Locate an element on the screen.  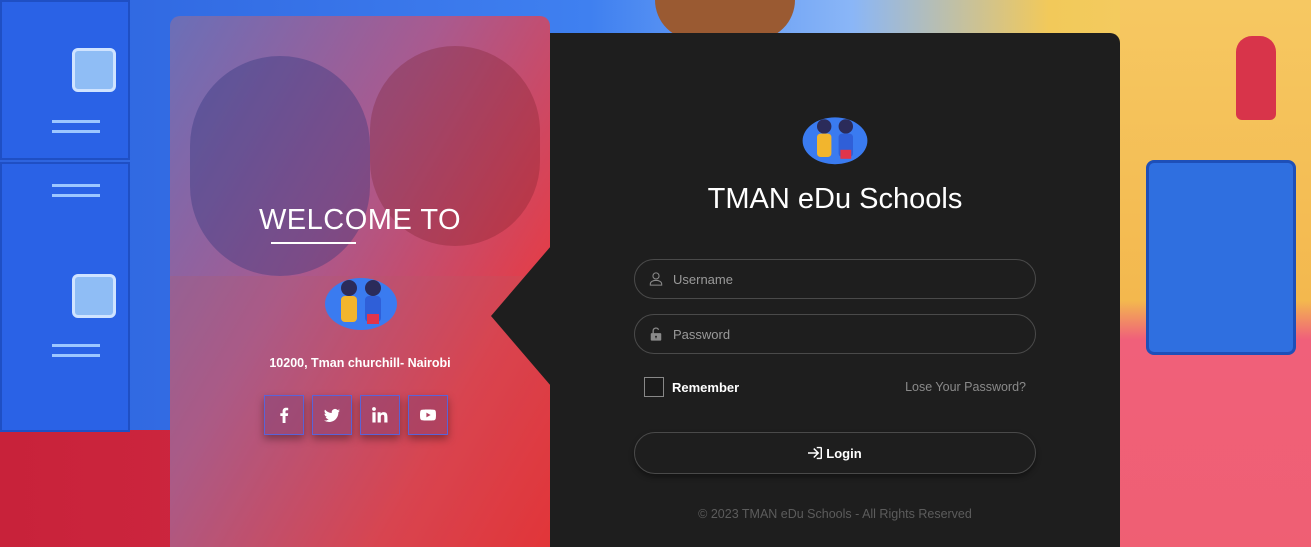
remember-row: Remember is located at coordinates (691, 387).